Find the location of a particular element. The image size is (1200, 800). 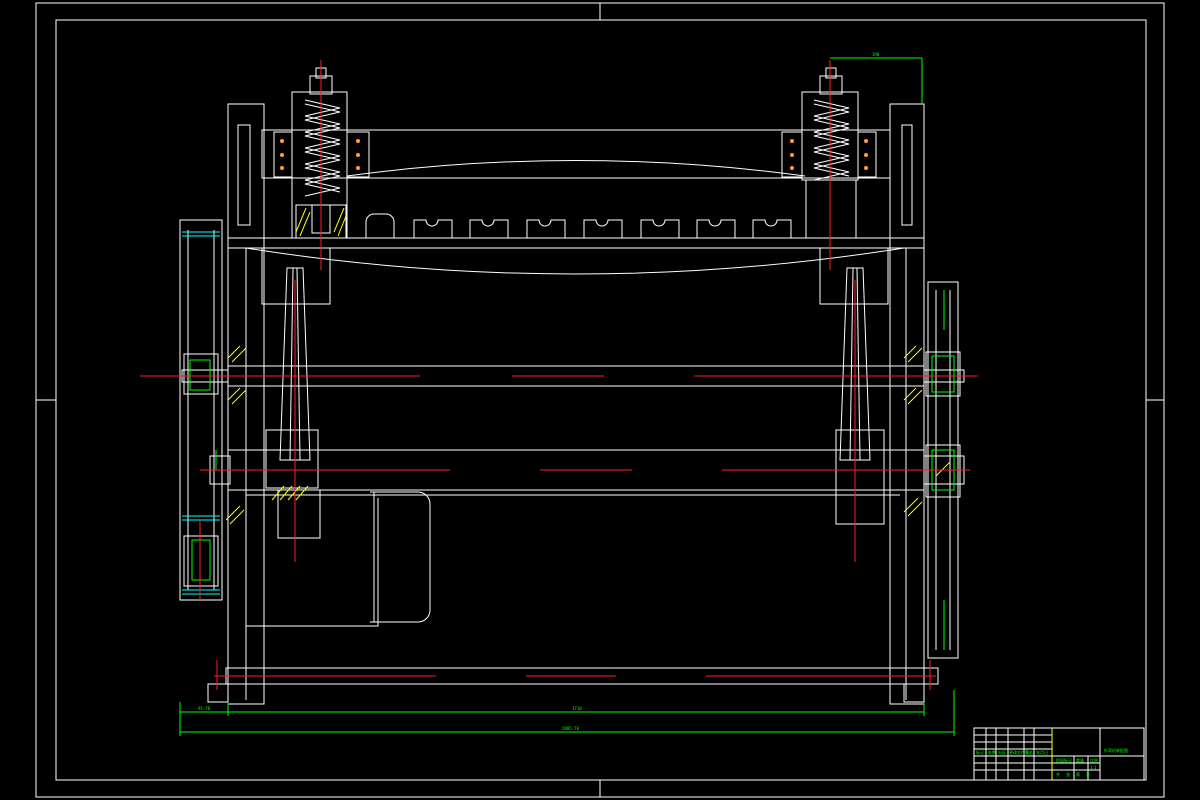

motor-housing is located at coordinates (338, 559).